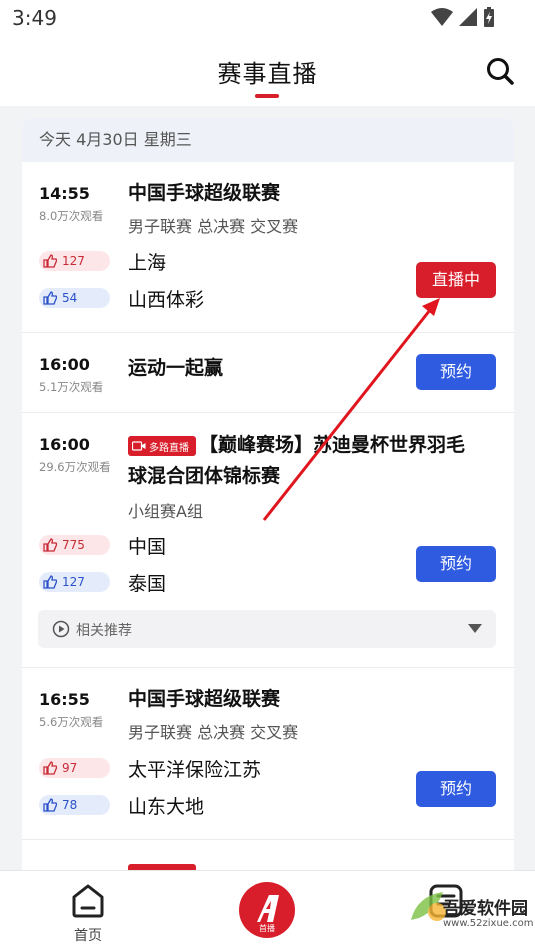 Image resolution: width=535 pixels, height=951 pixels. I want to click on match-views: 5.1万次观看, so click(71, 387).